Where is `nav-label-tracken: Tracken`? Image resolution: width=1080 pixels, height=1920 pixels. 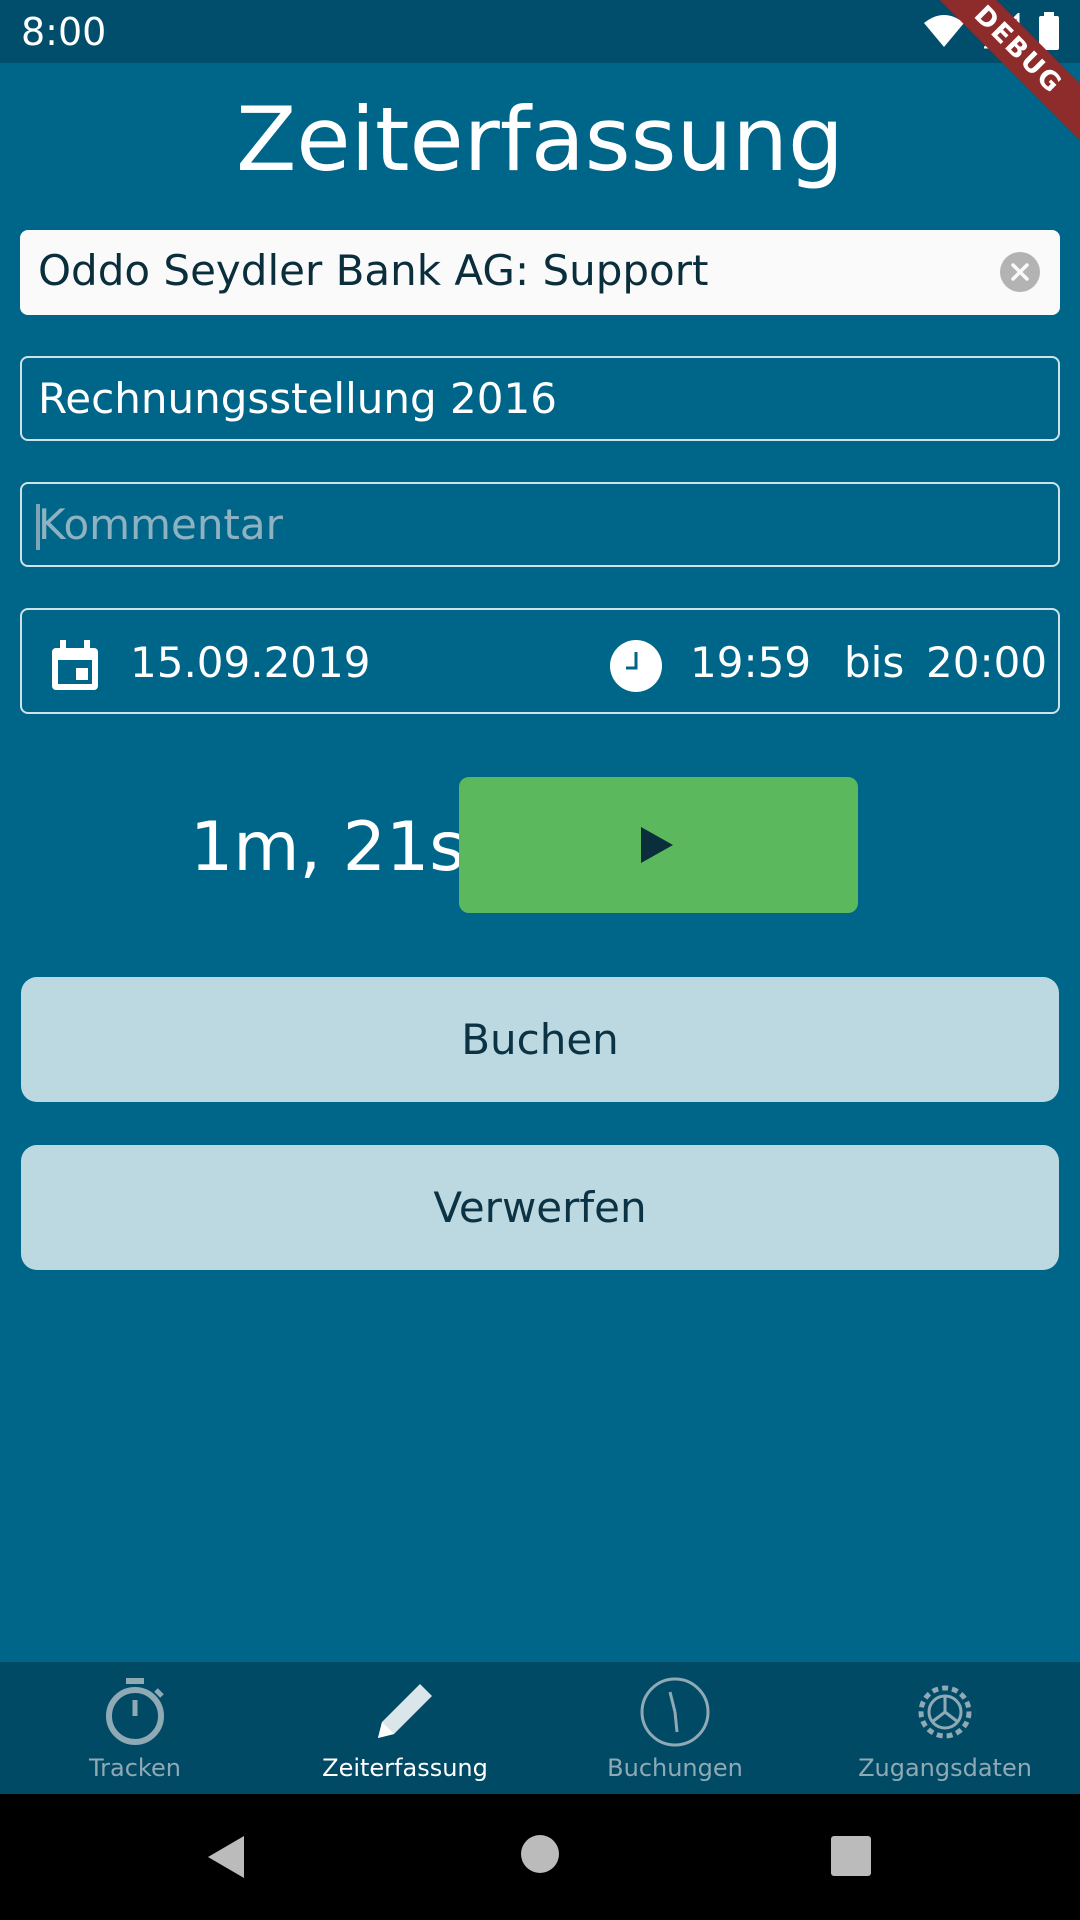 nav-label-tracken: Tracken is located at coordinates (135, 1768).